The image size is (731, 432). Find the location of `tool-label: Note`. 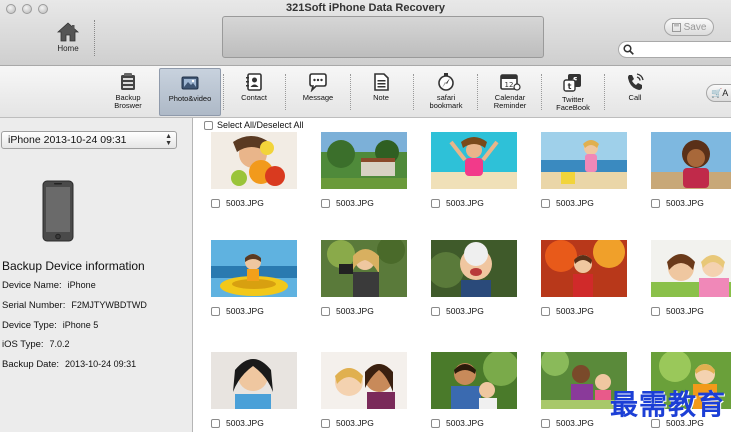

tool-label: Note is located at coordinates (381, 97).